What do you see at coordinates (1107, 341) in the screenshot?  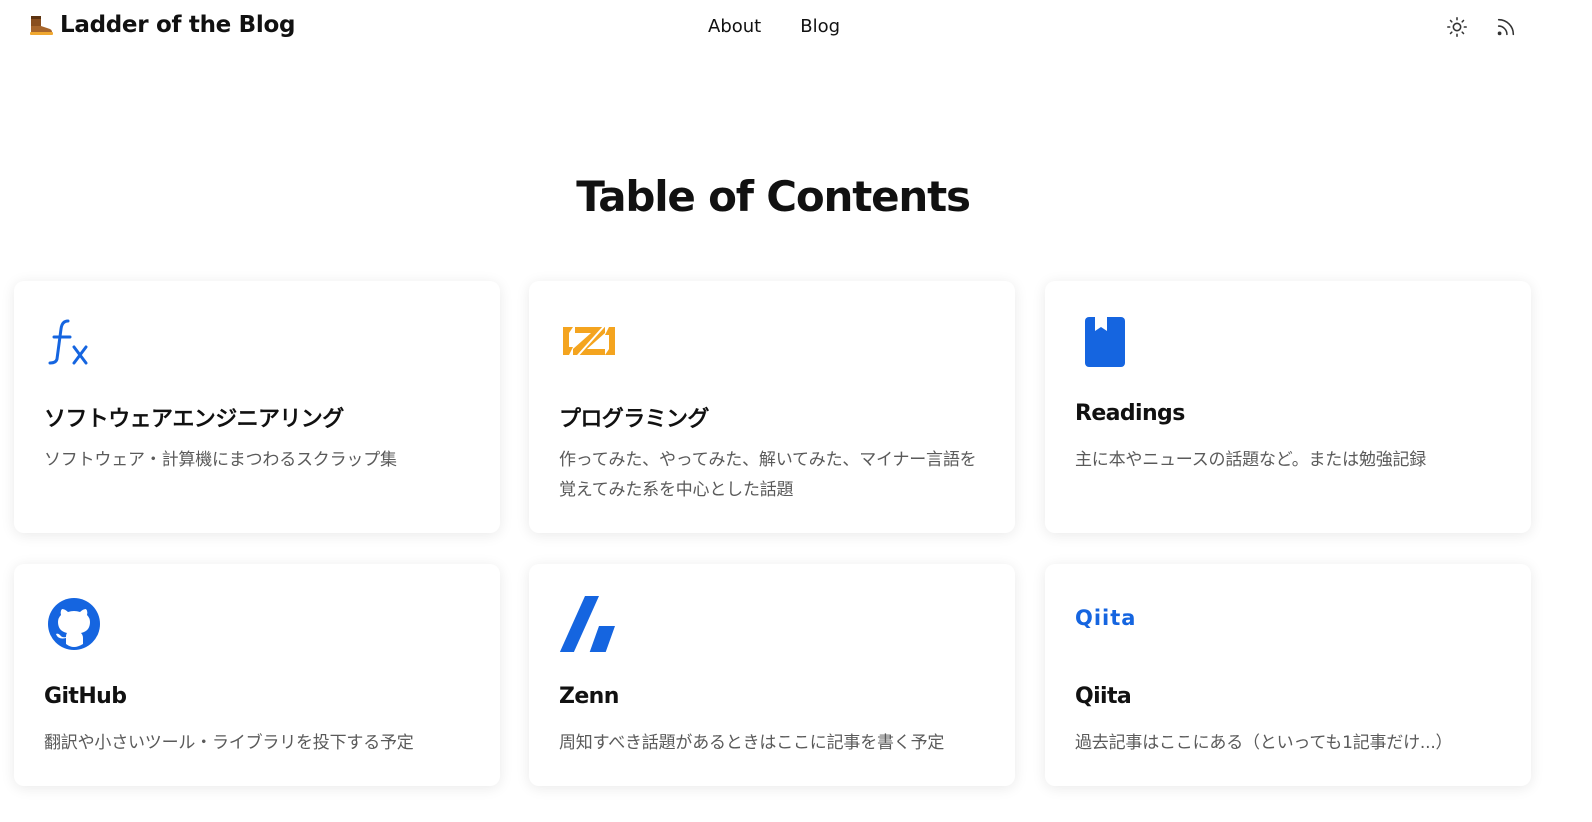 I see `book-icon` at bounding box center [1107, 341].